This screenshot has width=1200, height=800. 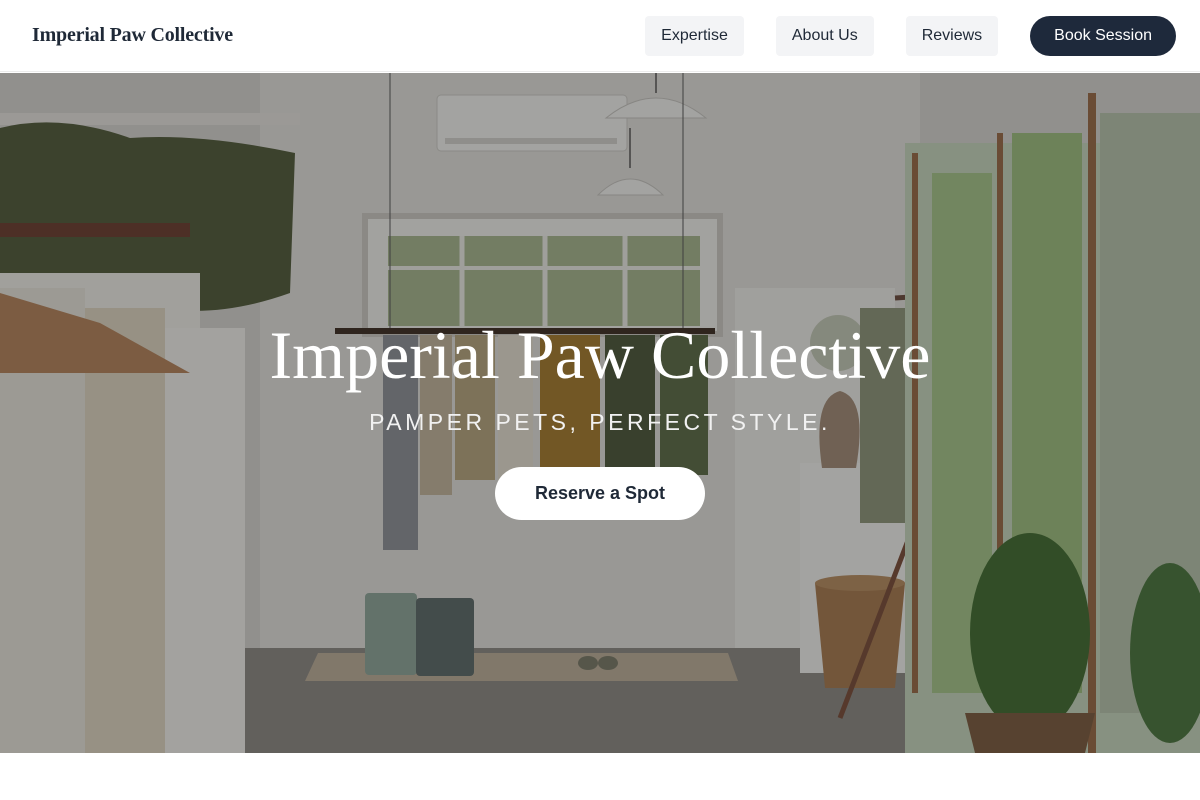 I want to click on hero-tagline: PAMPER PETS, PERFECT STYLE., so click(x=600, y=422).